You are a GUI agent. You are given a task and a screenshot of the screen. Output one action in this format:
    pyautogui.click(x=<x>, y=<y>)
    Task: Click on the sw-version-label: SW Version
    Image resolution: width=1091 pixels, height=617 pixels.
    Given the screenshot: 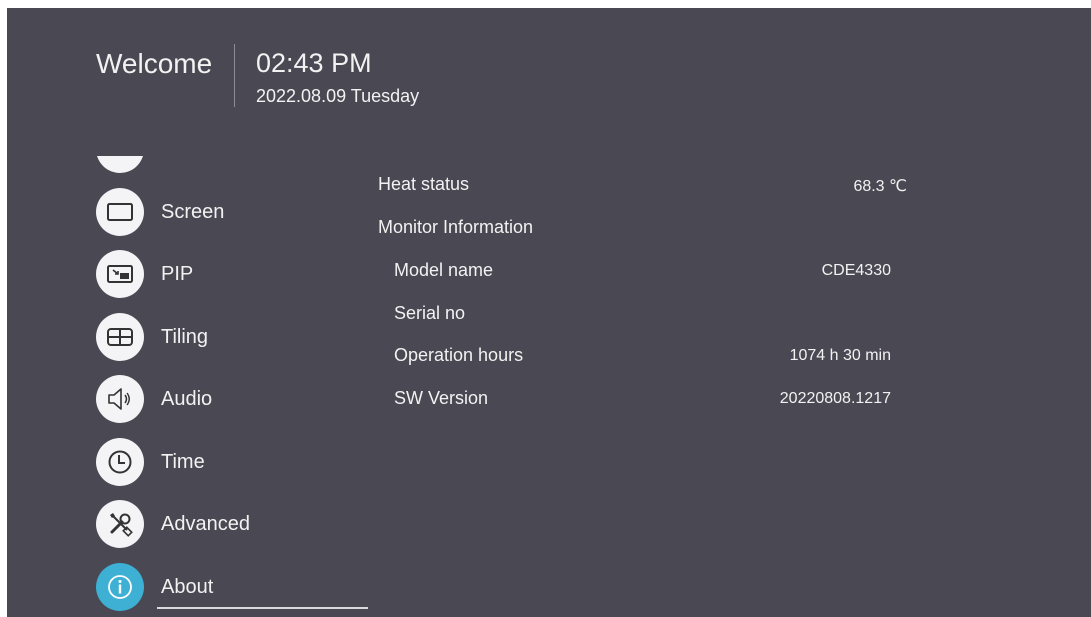 What is the action you would take?
    pyautogui.click(x=441, y=398)
    